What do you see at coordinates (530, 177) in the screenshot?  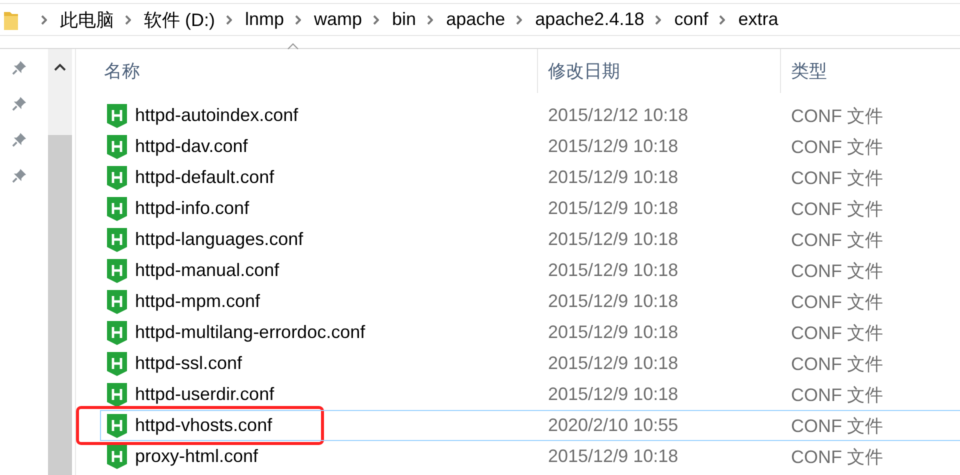 I see `file-row: httpd-default.conf 2015/12/9 10:18 CONF 文件` at bounding box center [530, 177].